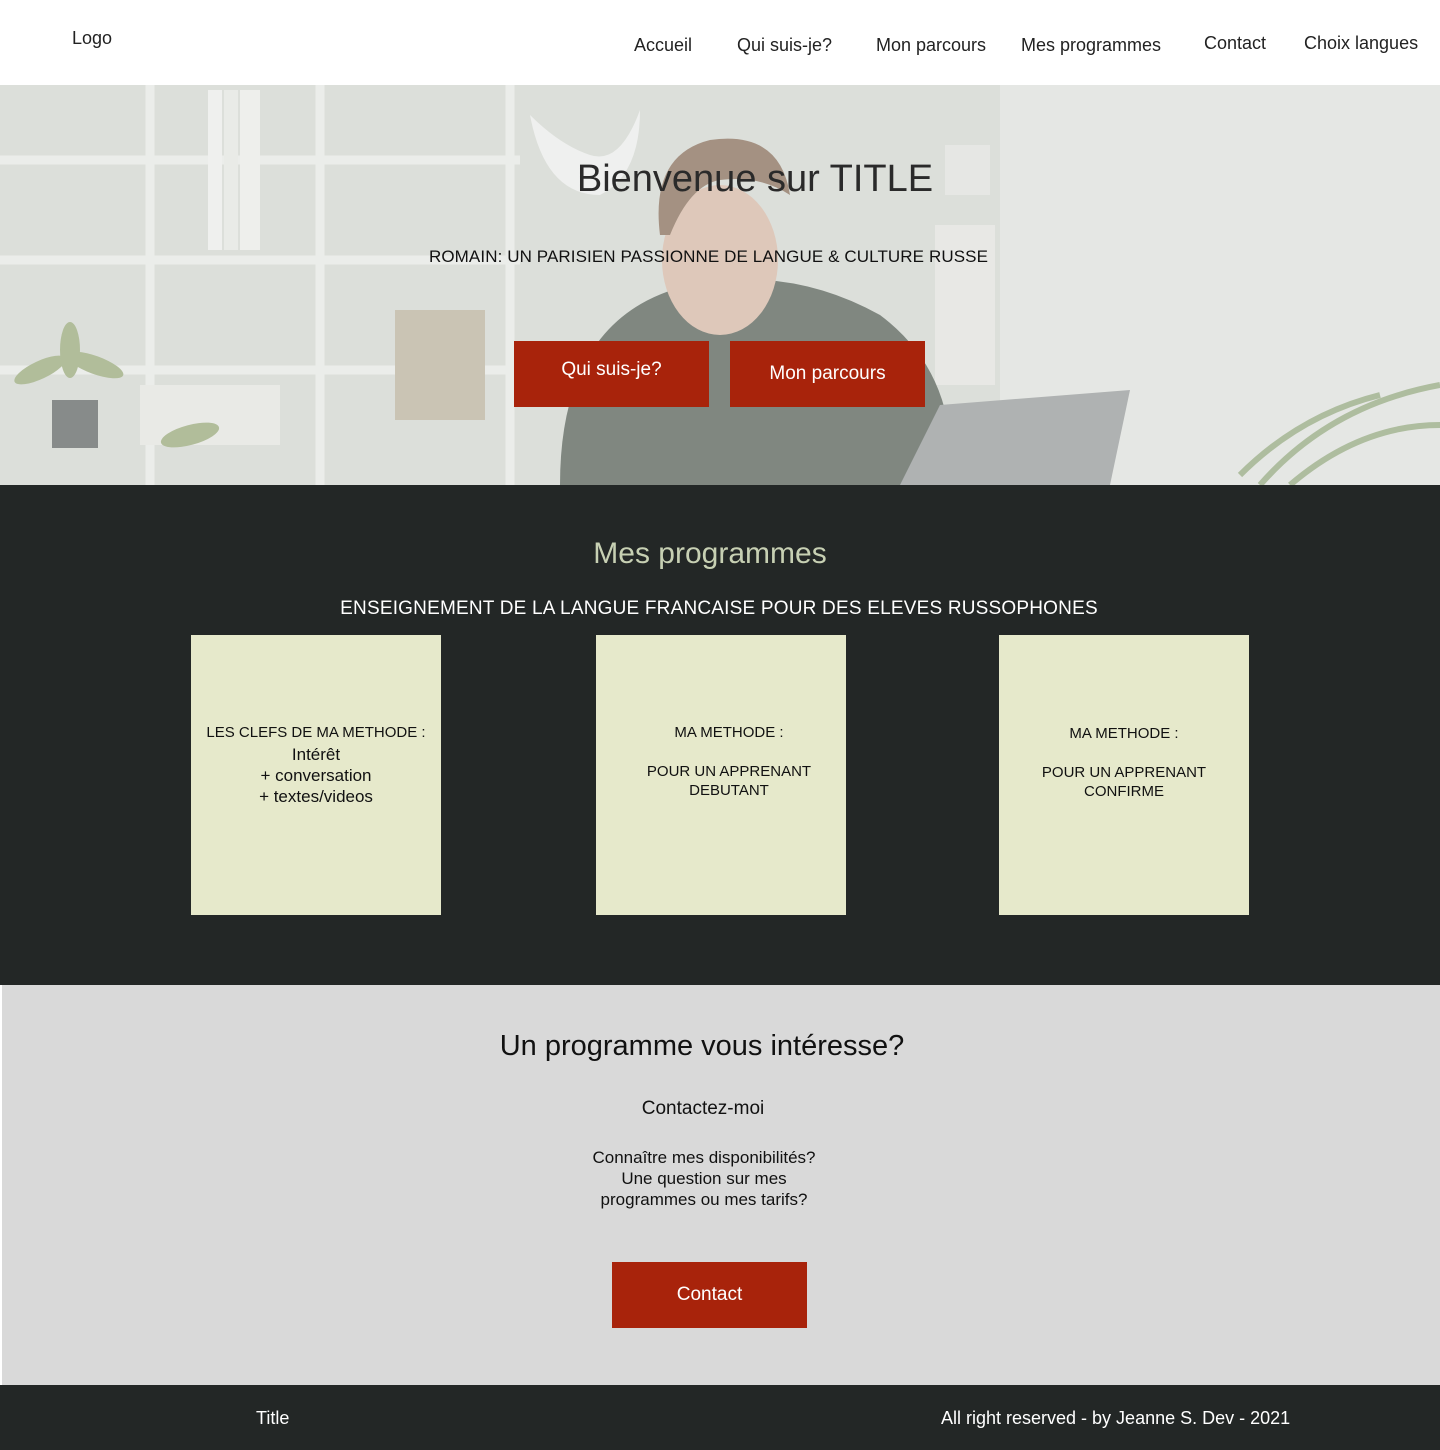  What do you see at coordinates (611, 369) in the screenshot?
I see `qui-suis-je-button-label: Qui suis-je?` at bounding box center [611, 369].